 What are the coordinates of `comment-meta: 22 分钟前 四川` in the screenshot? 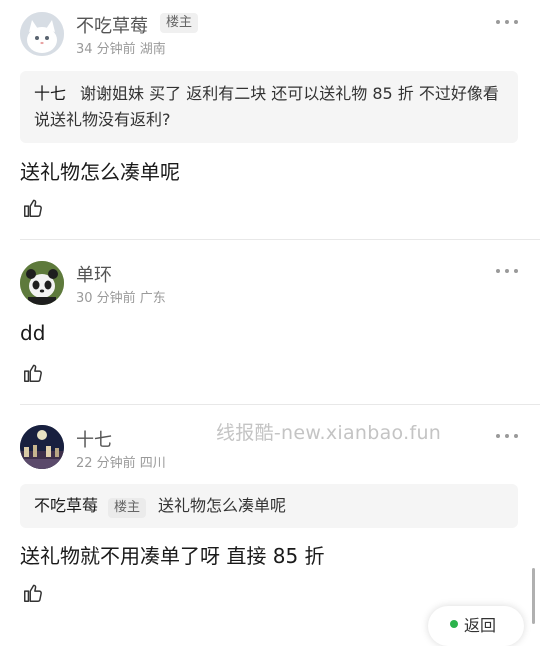 It's located at (121, 463).